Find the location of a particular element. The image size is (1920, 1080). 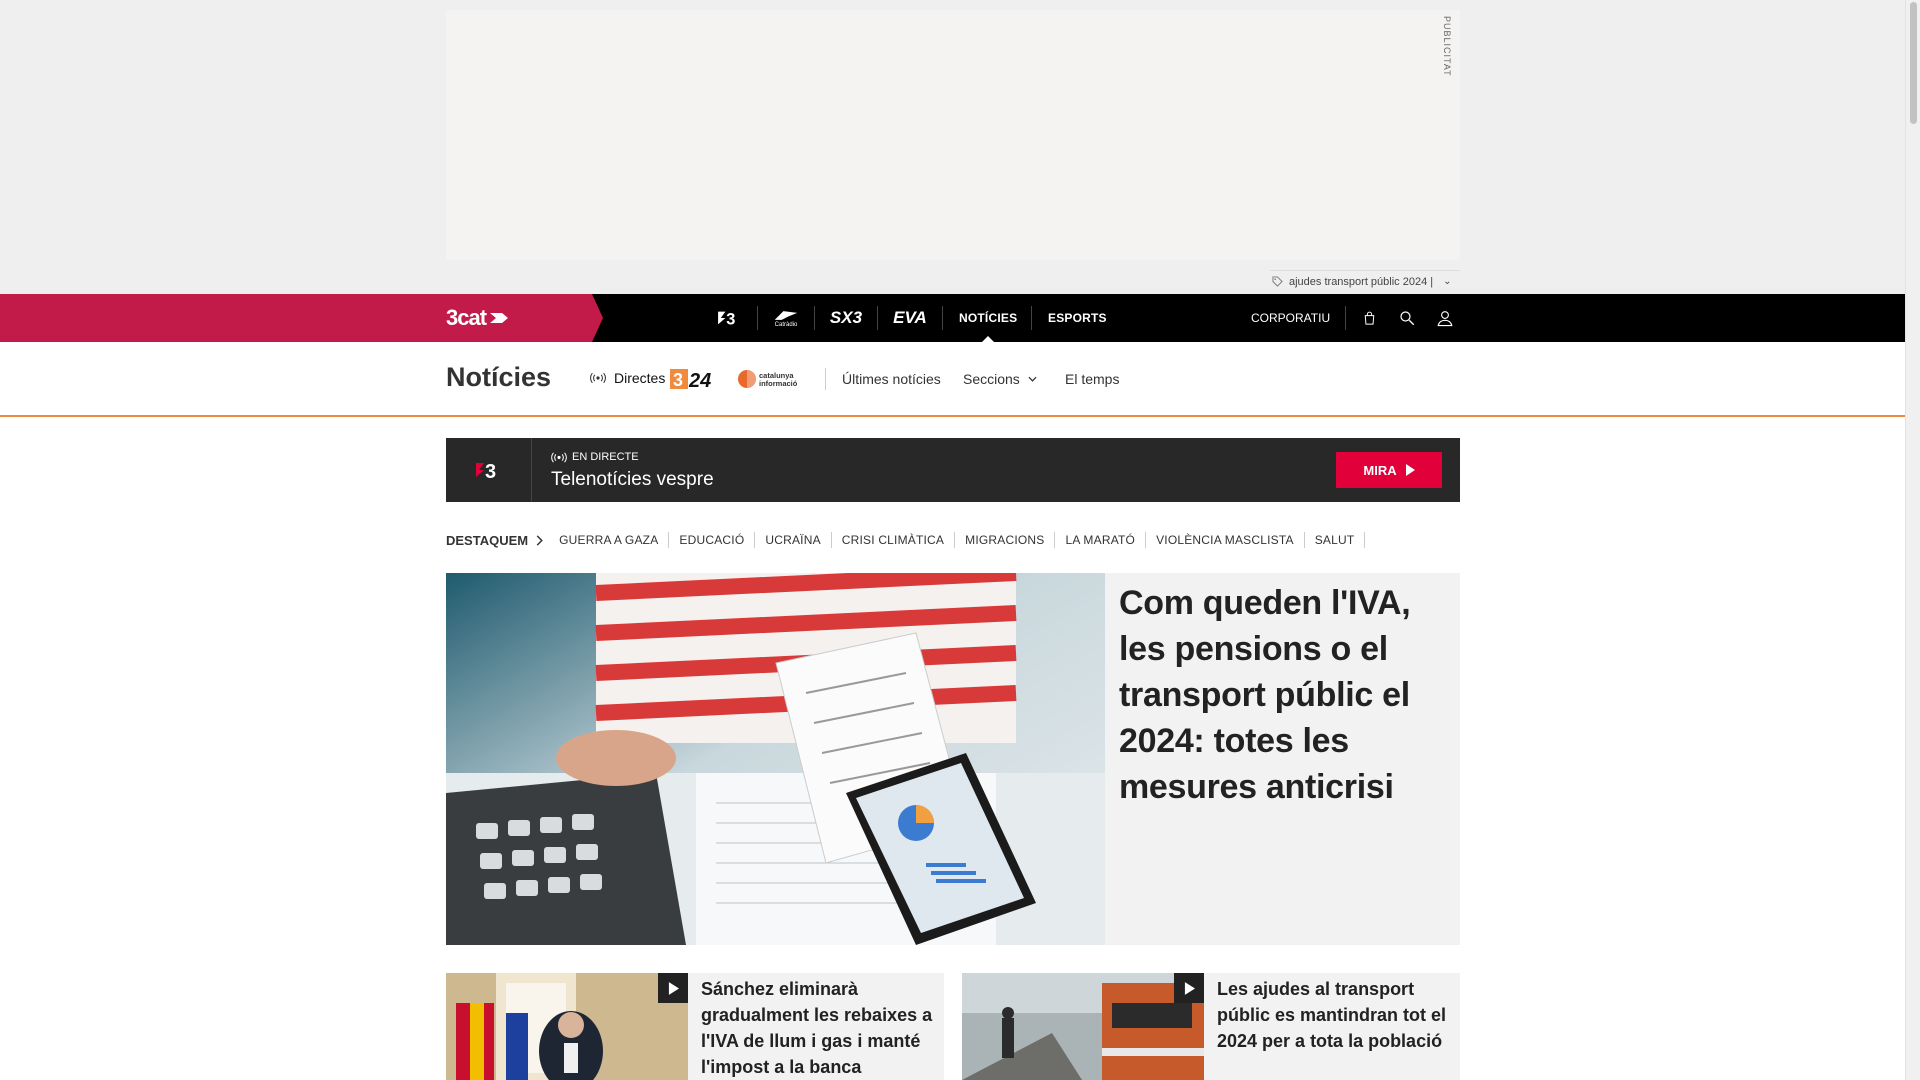

nav-esports: ESPORTS is located at coordinates (1077, 318).